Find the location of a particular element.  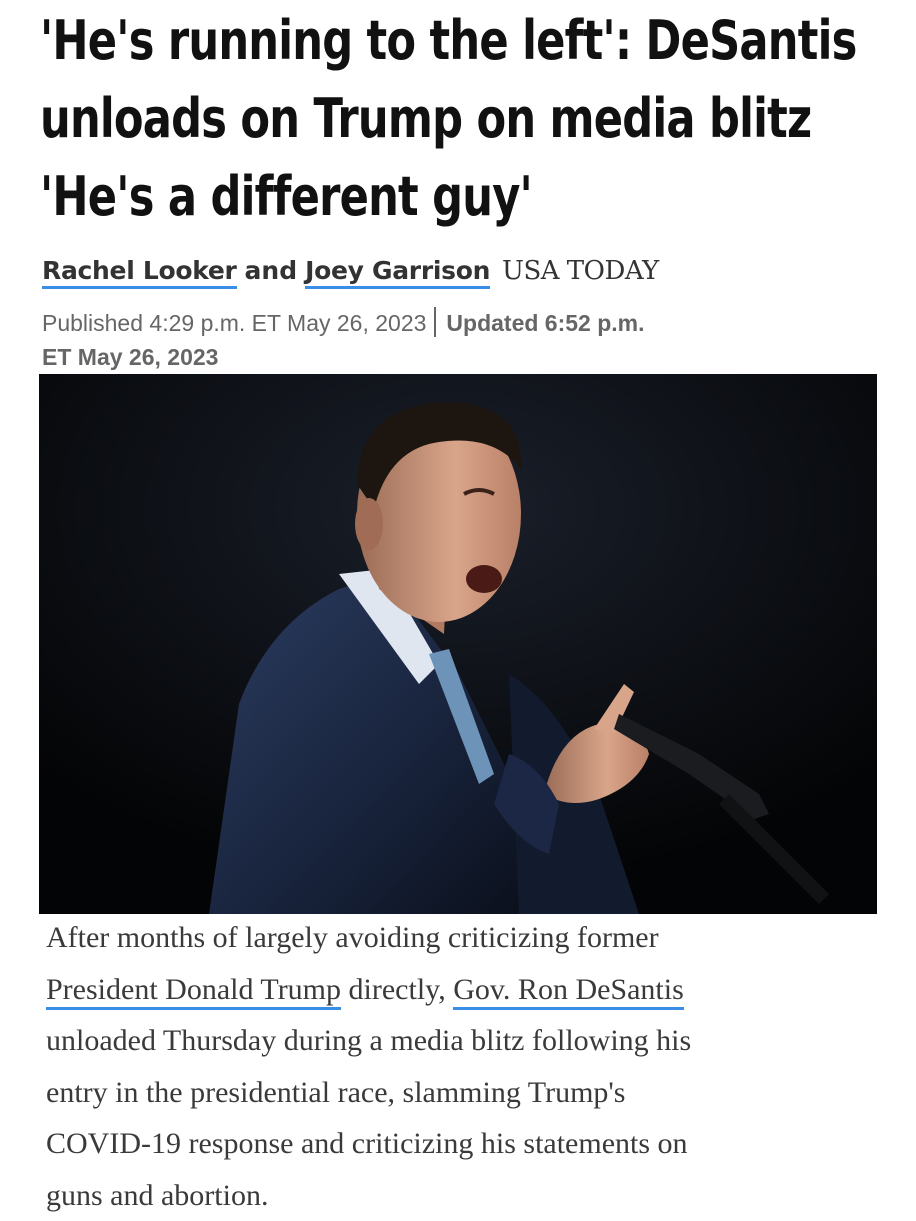

body-line-6: guns and abortion. is located at coordinates (456, 1195).